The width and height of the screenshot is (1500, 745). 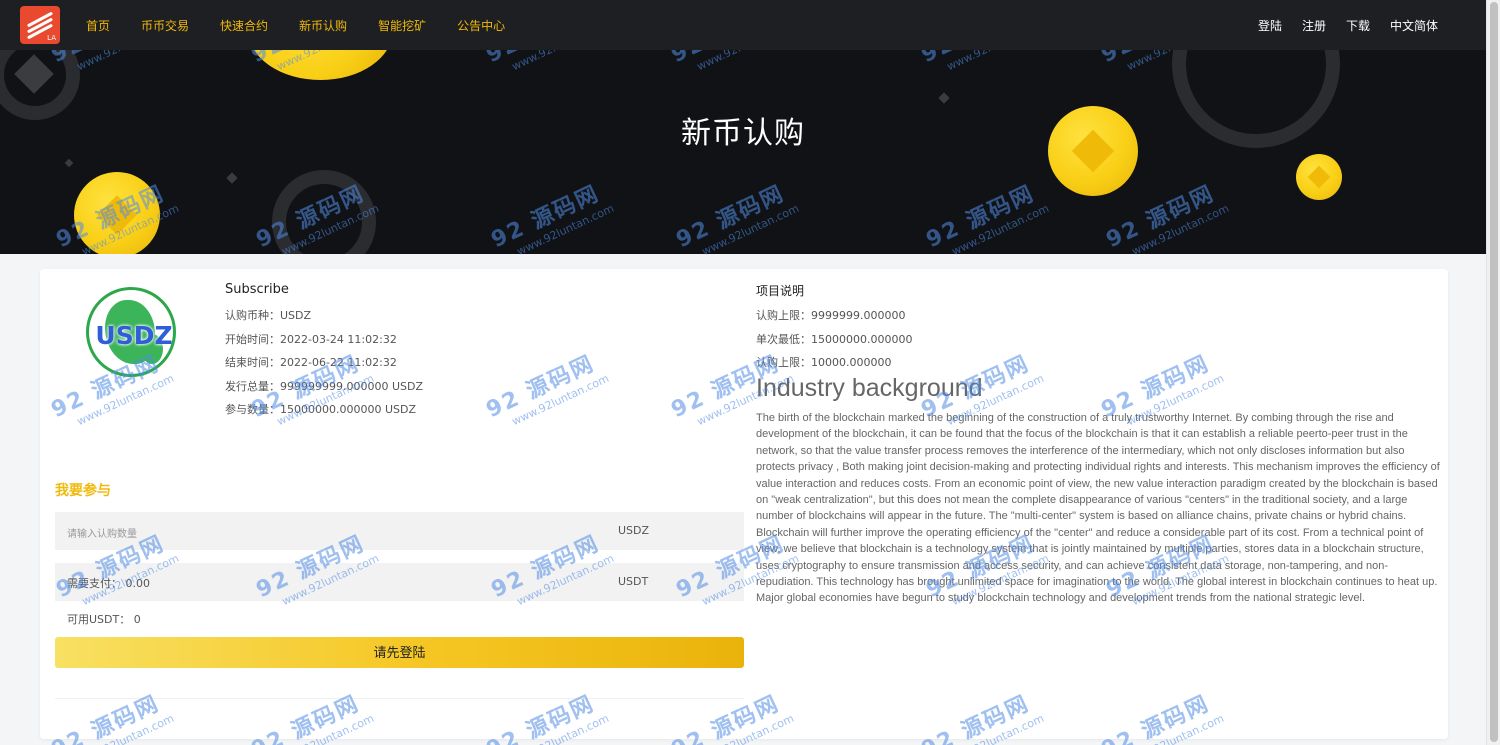 I want to click on info-row-currency: 认购币种：USDZ, so click(x=268, y=315).